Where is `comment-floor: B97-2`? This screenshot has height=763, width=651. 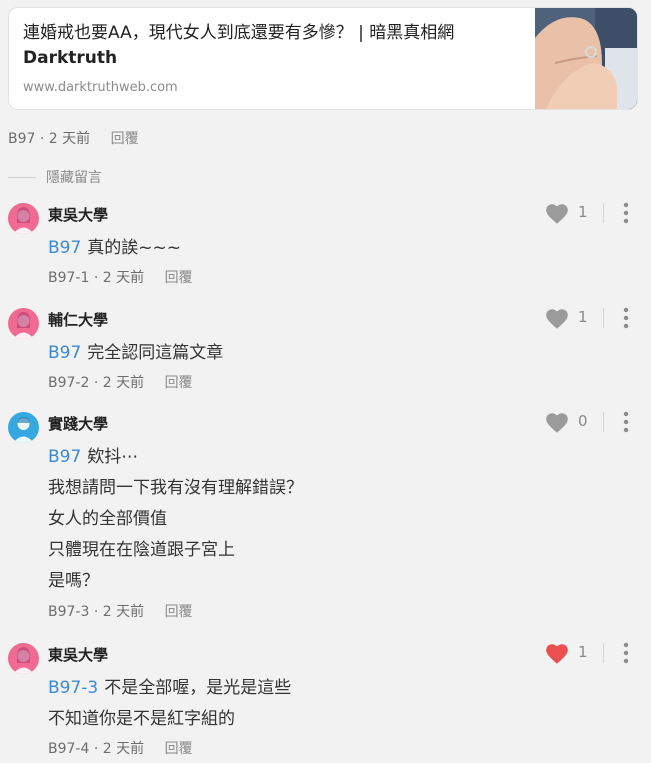 comment-floor: B97-2 is located at coordinates (69, 383).